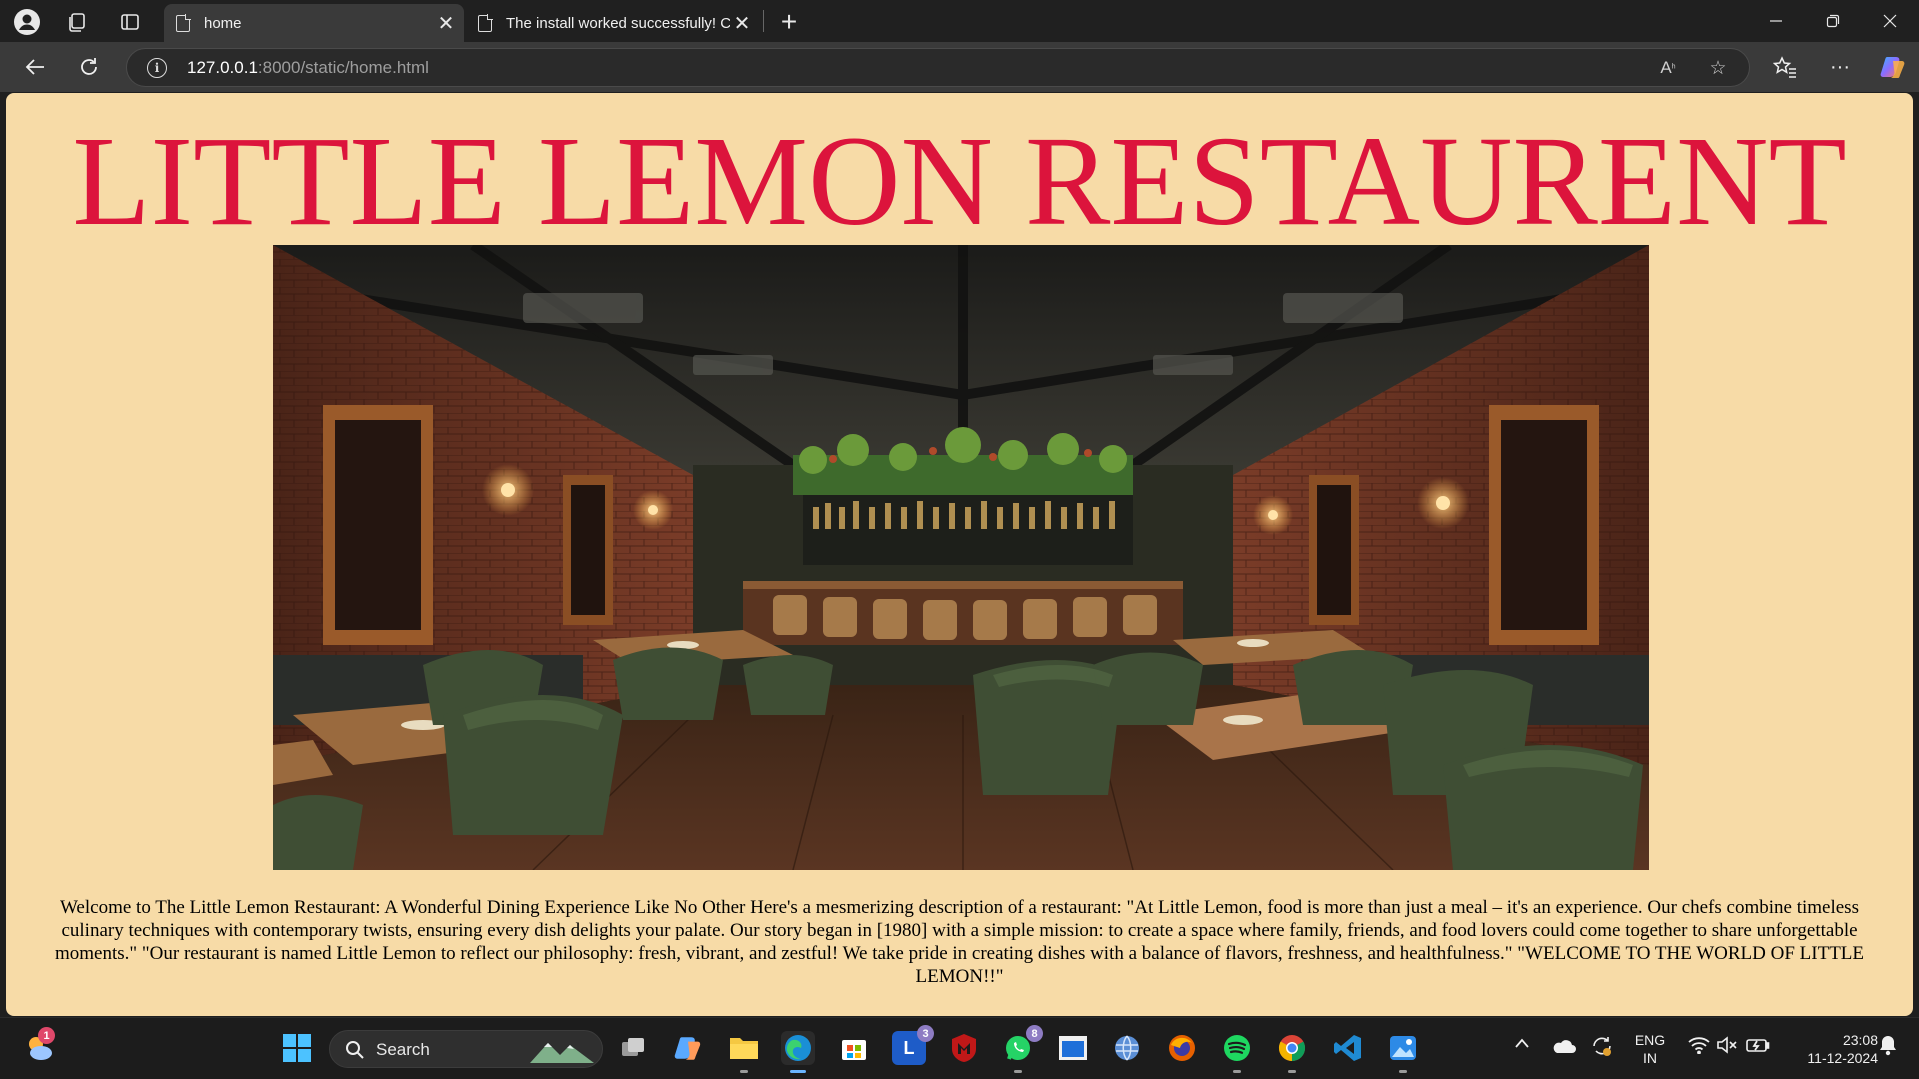  What do you see at coordinates (1650, 1049) in the screenshot?
I see `language-indicator: ENG IN` at bounding box center [1650, 1049].